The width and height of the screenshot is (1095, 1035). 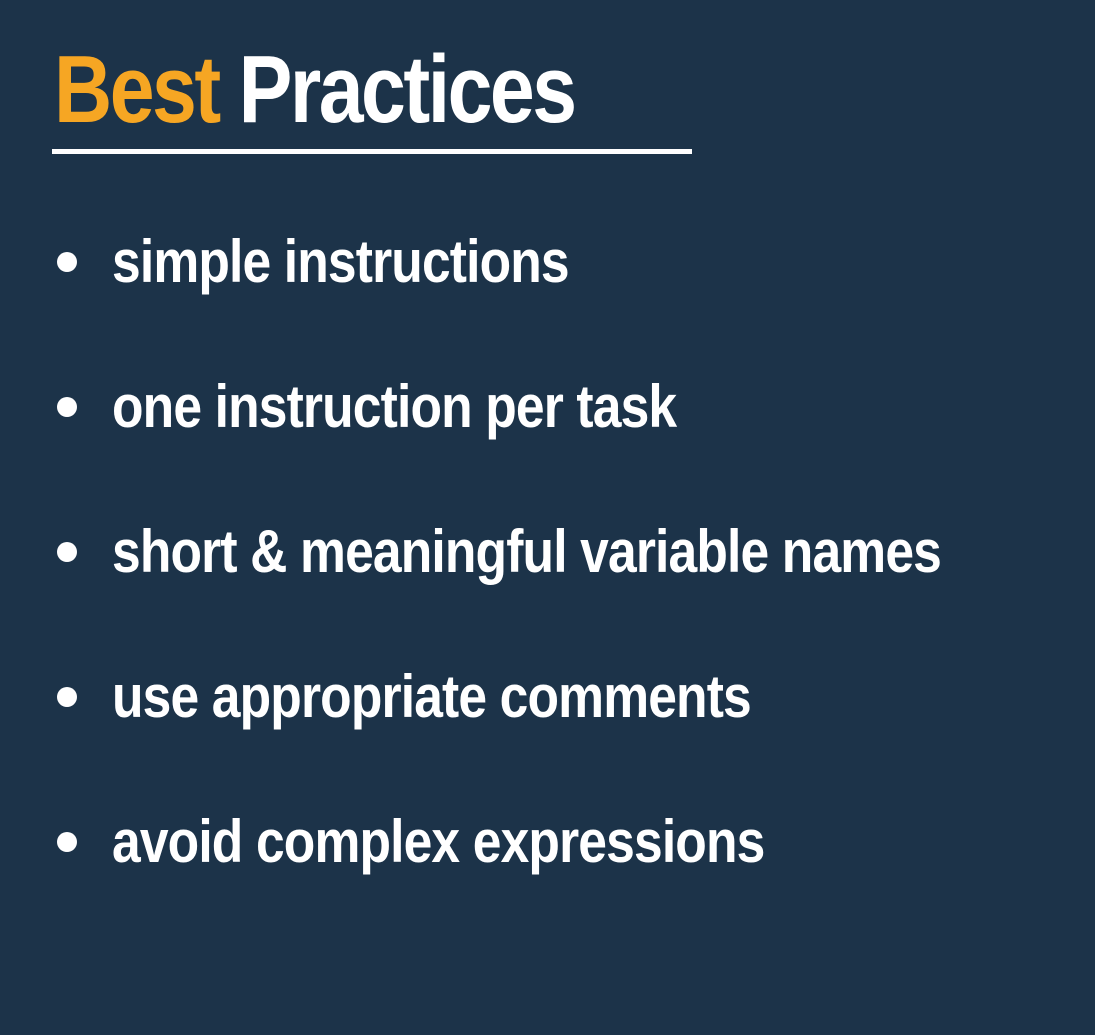 I want to click on bullet-item: avoid complex expressions, so click(x=567, y=842).